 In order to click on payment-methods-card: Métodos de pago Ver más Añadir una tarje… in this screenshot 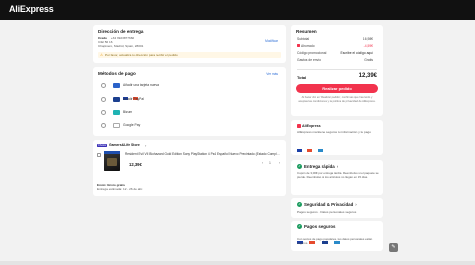, I will do `click(189, 101)`.